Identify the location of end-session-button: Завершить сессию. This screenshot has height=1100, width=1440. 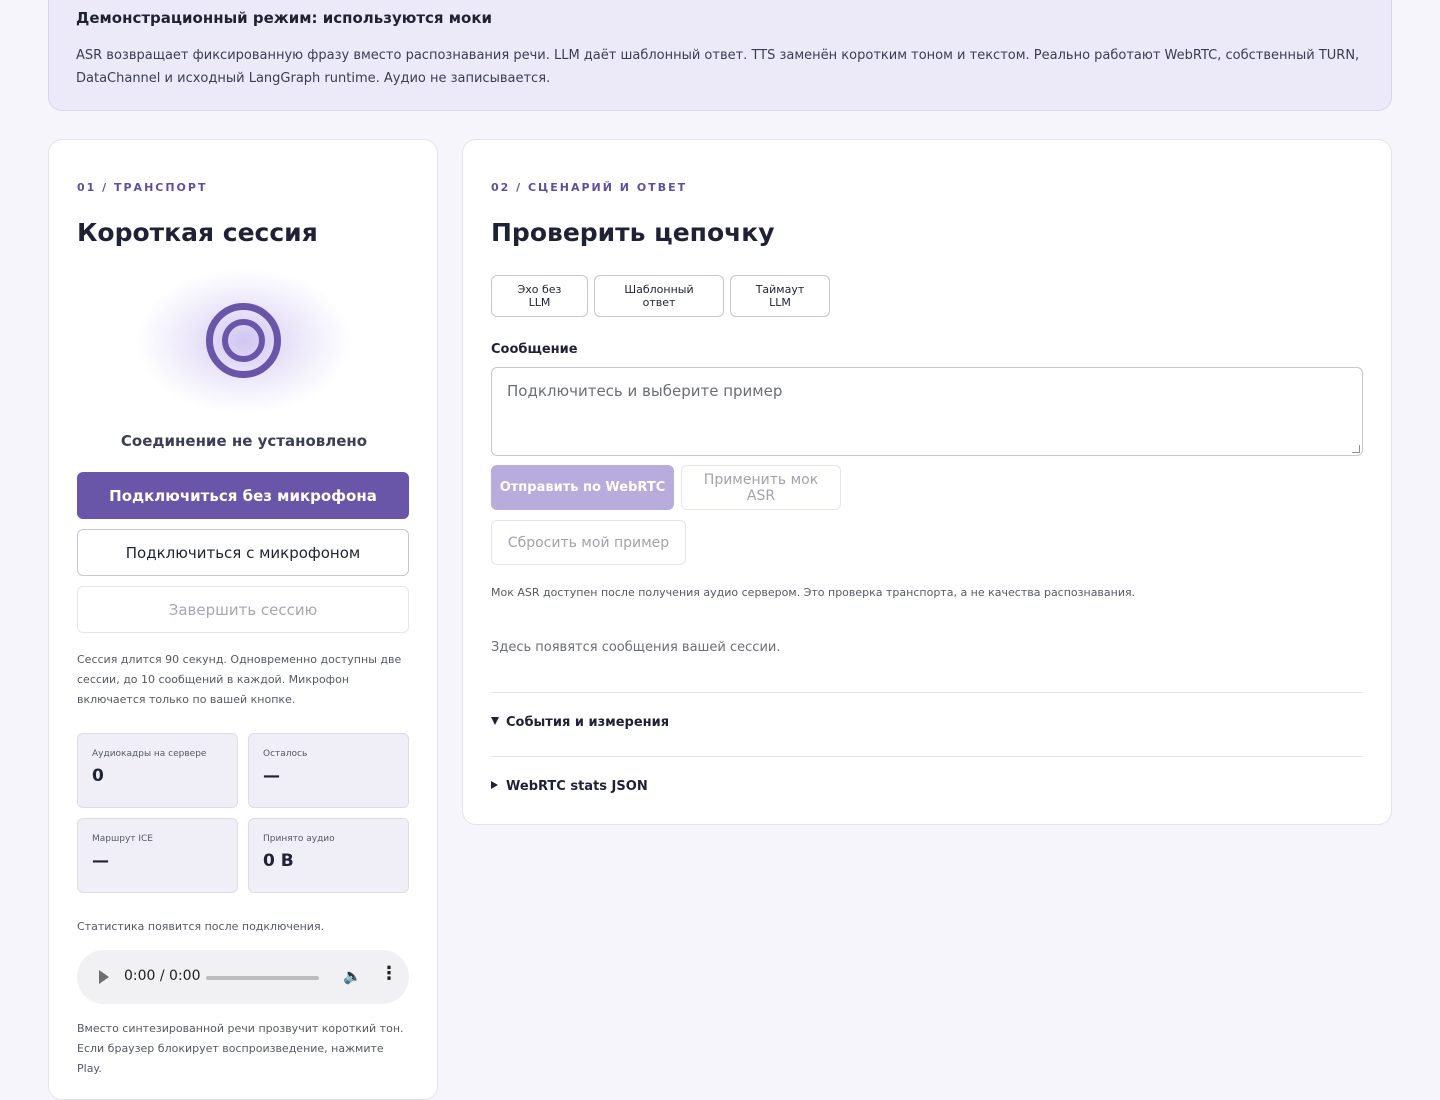
(243, 609).